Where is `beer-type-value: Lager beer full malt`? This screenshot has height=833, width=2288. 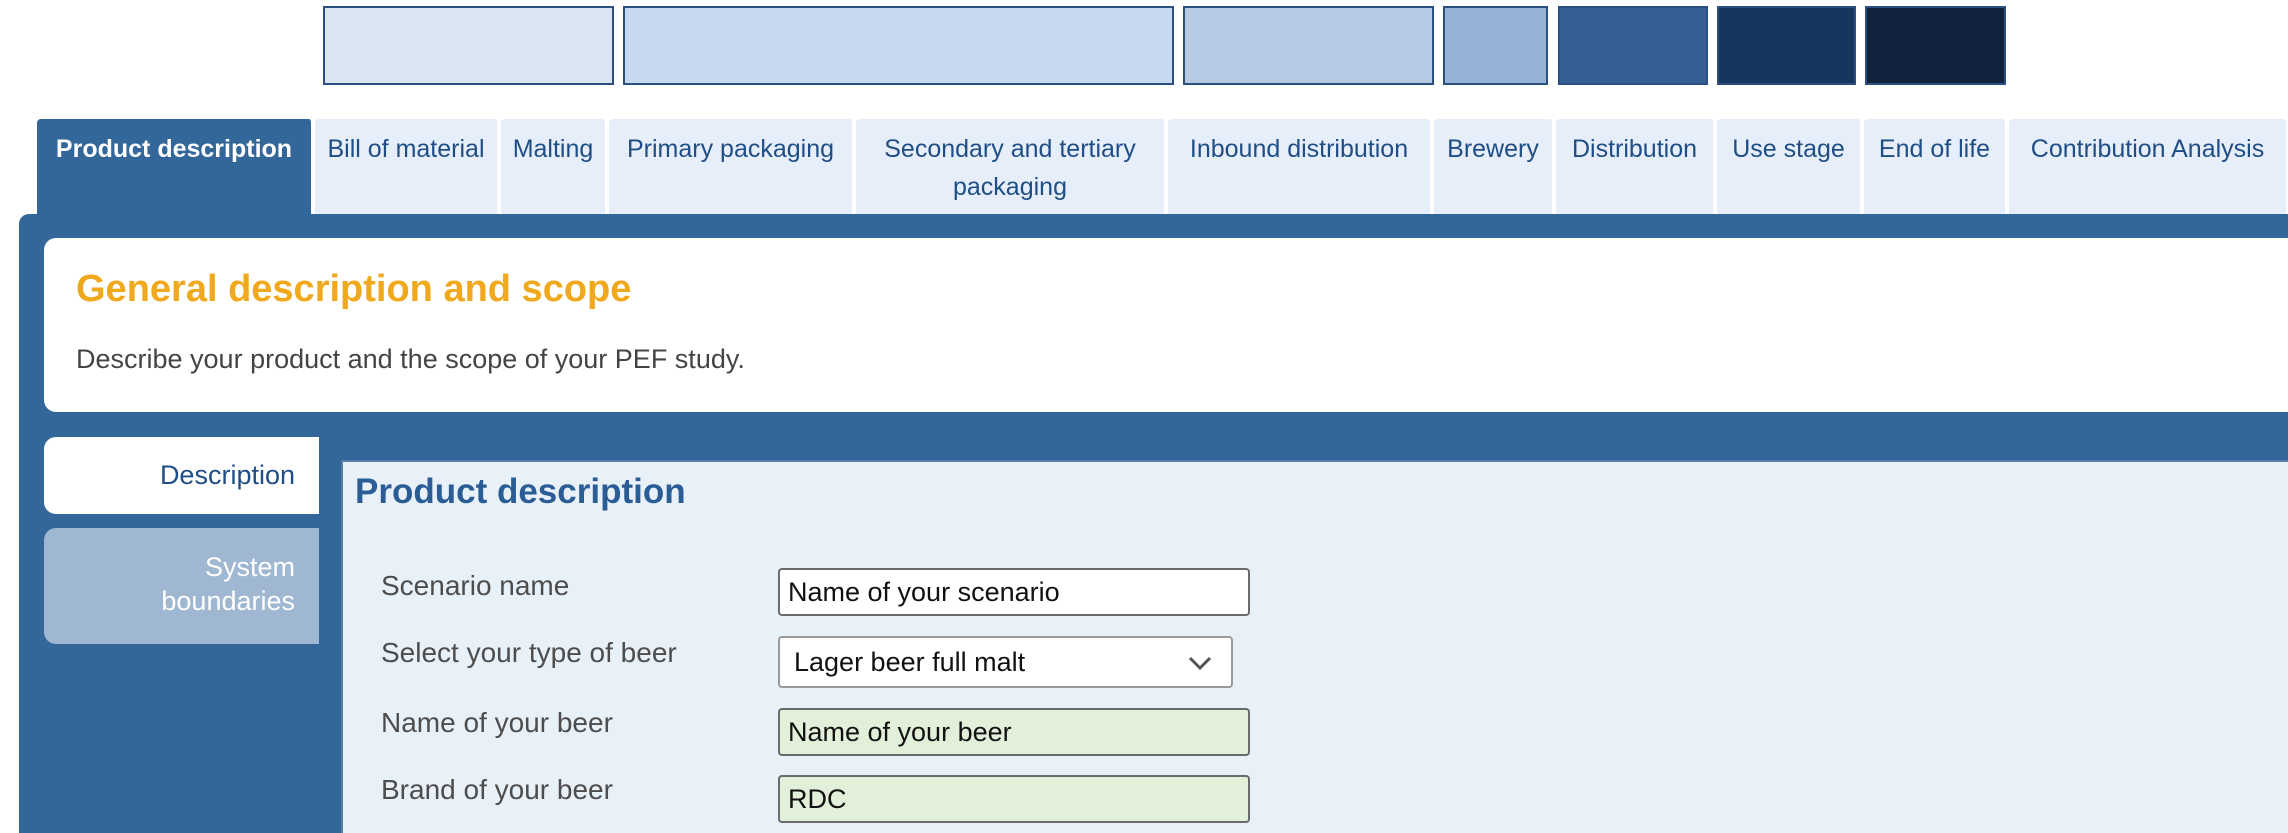
beer-type-value: Lager beer full malt is located at coordinates (910, 662).